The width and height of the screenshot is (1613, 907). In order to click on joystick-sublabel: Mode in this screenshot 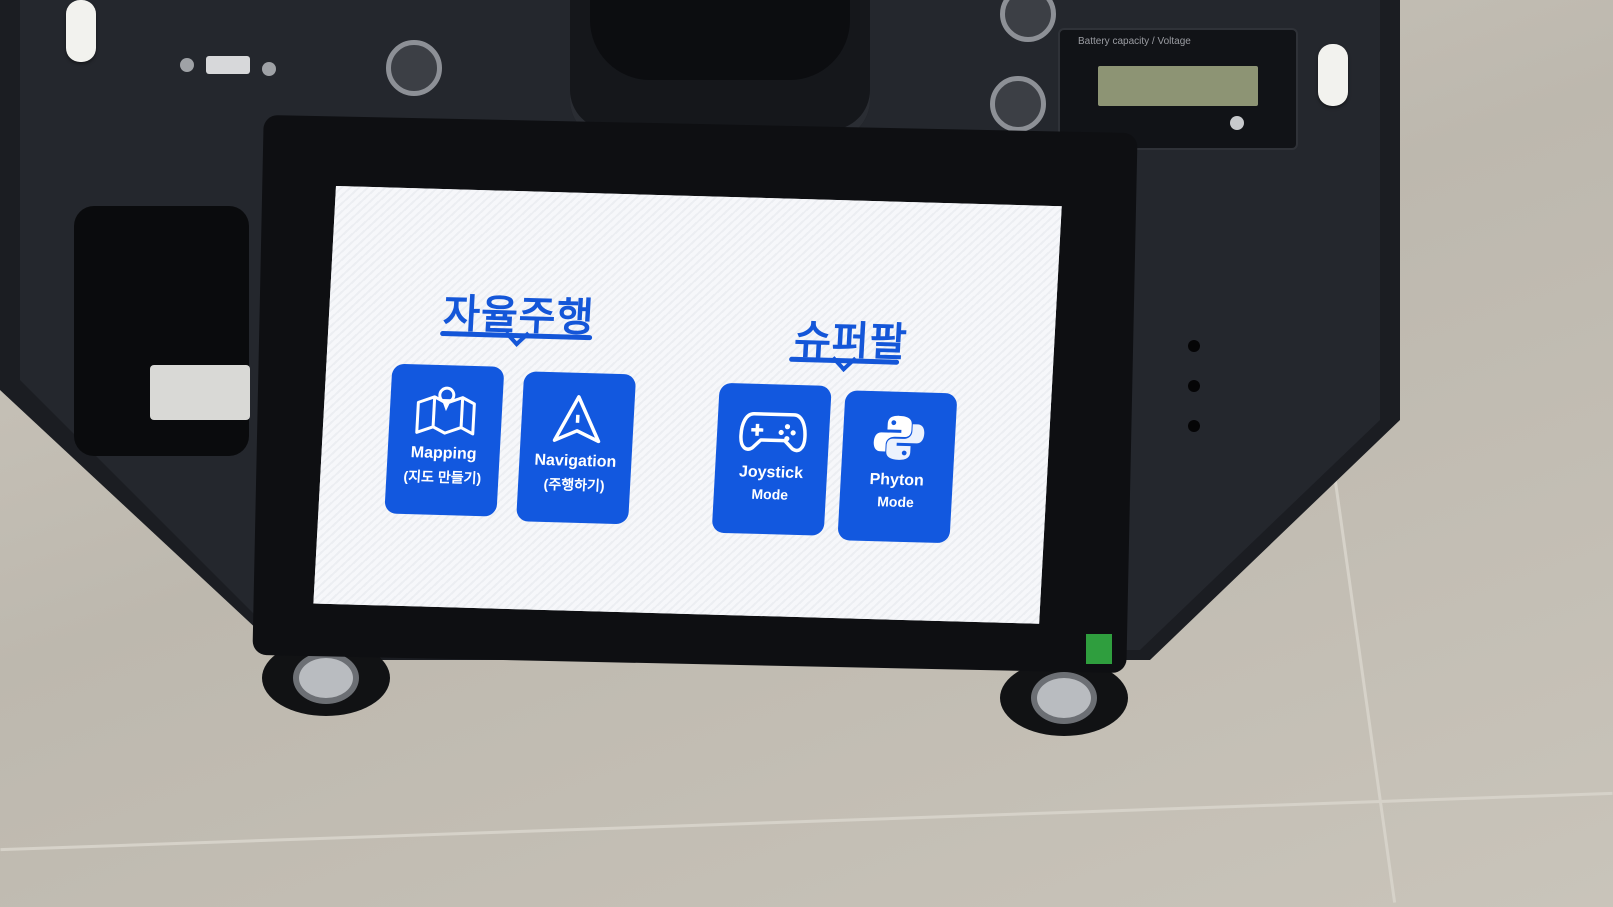, I will do `click(770, 494)`.